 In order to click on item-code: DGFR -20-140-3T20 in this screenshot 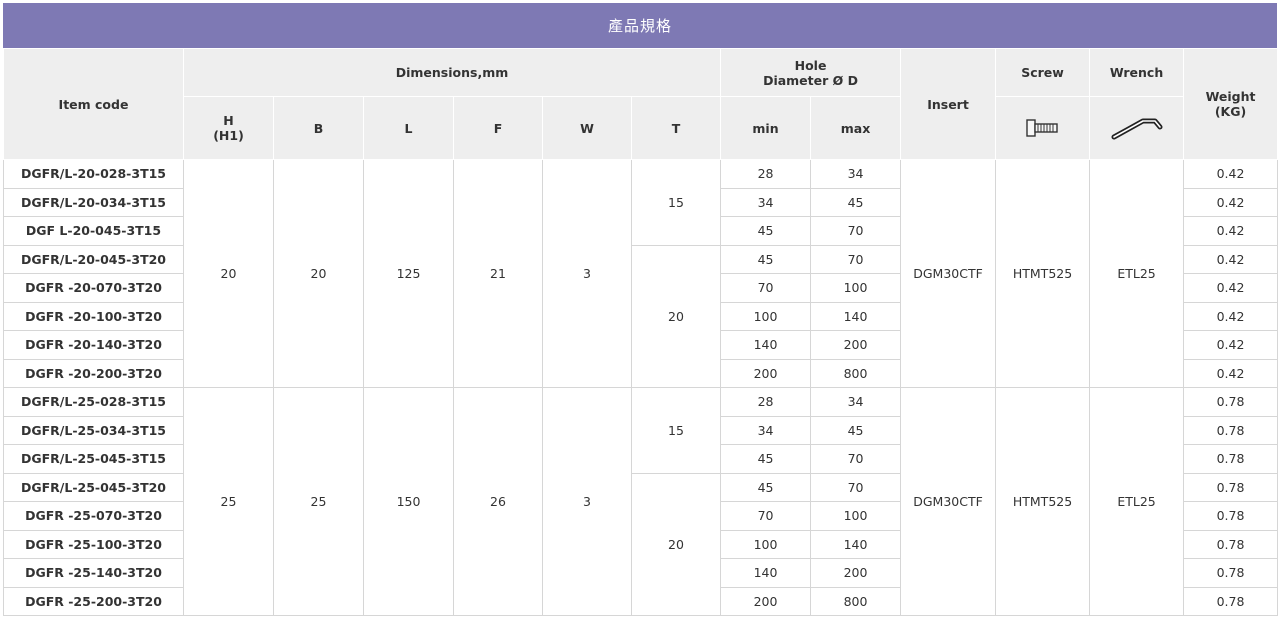, I will do `click(93, 345)`.